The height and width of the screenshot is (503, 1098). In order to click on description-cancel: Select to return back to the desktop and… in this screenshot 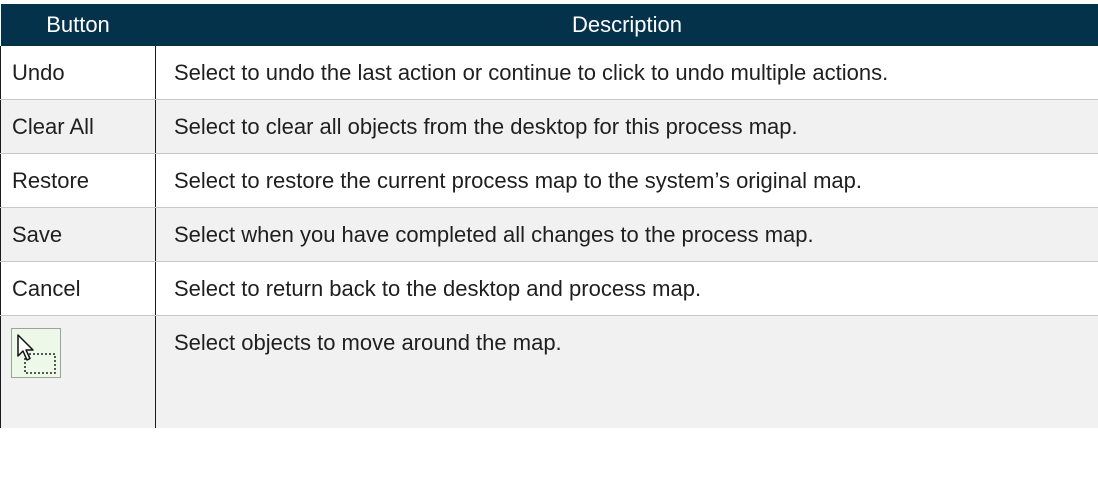, I will do `click(626, 288)`.